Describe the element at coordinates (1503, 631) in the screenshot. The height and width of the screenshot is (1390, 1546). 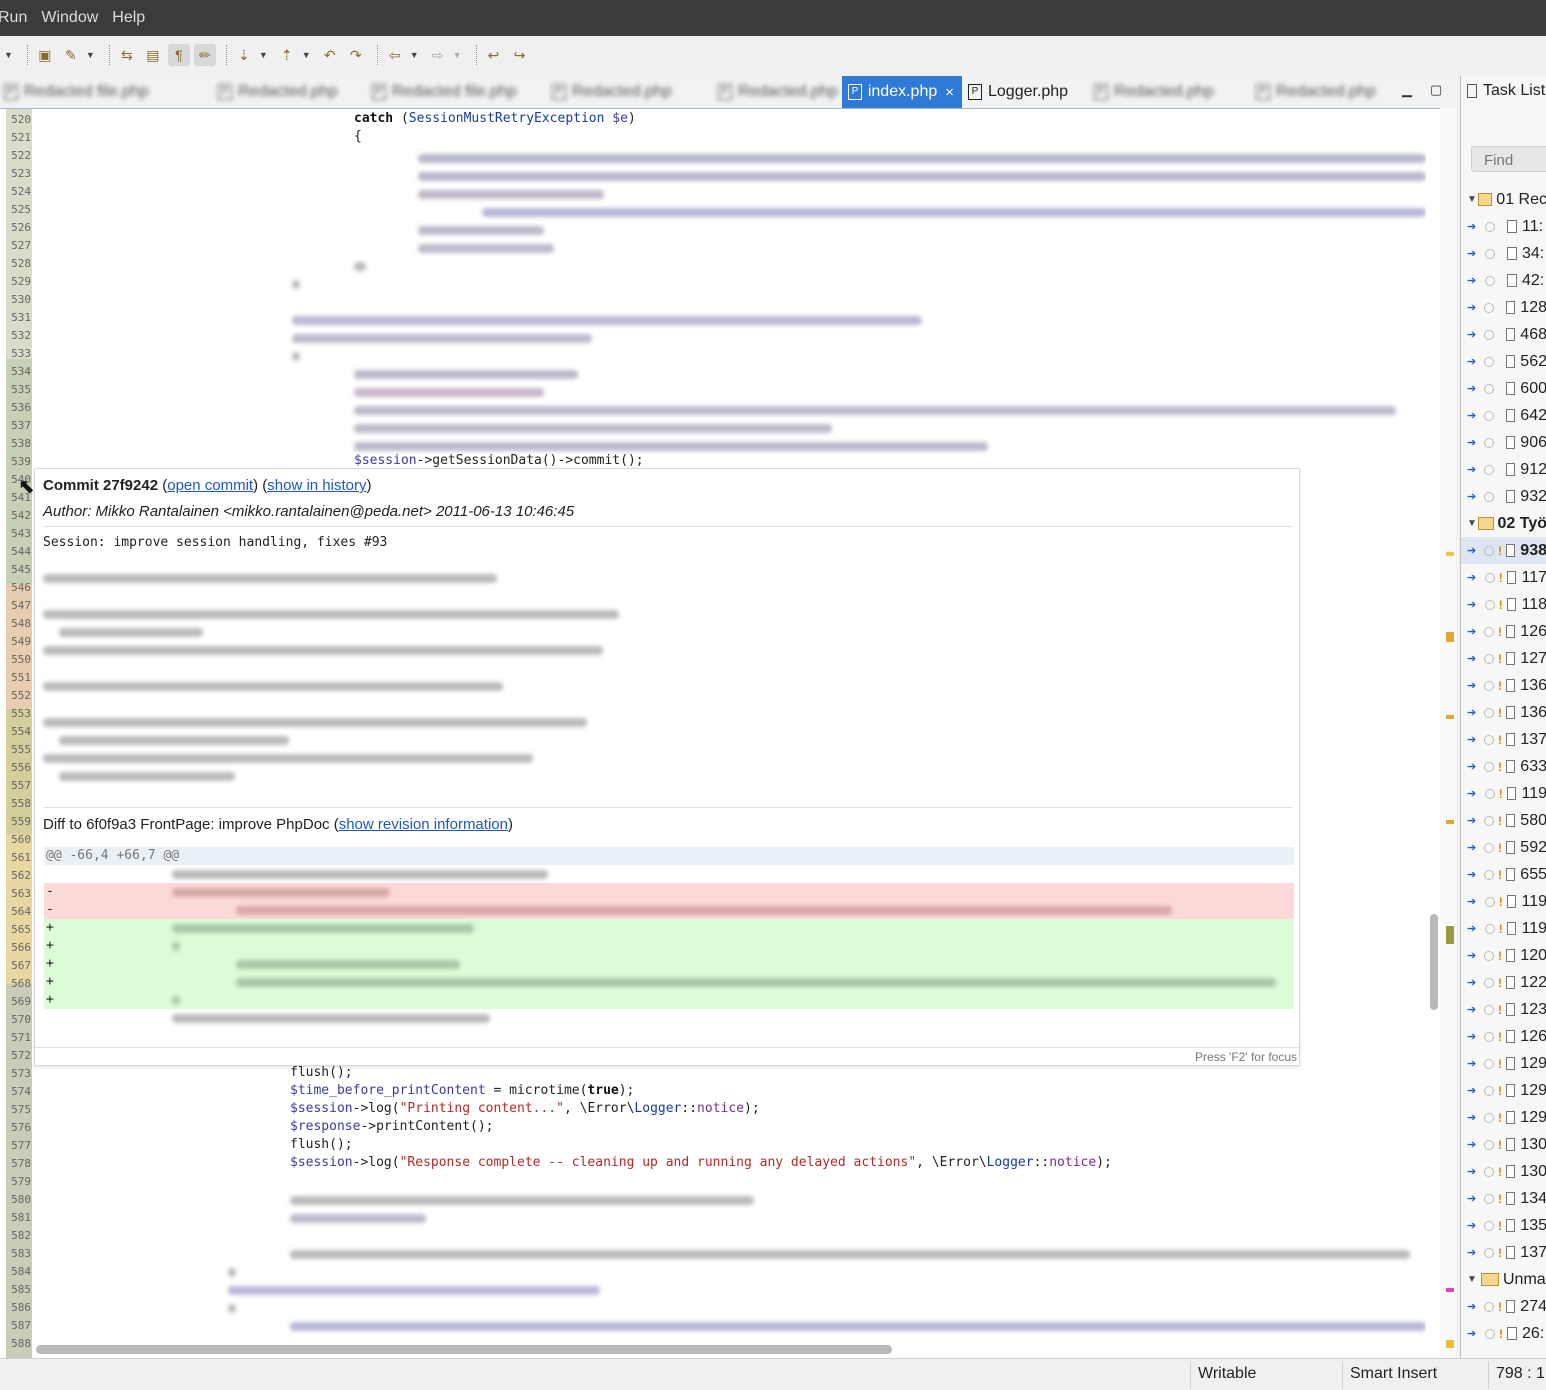
I see `task-row: ➔! 126` at that location.